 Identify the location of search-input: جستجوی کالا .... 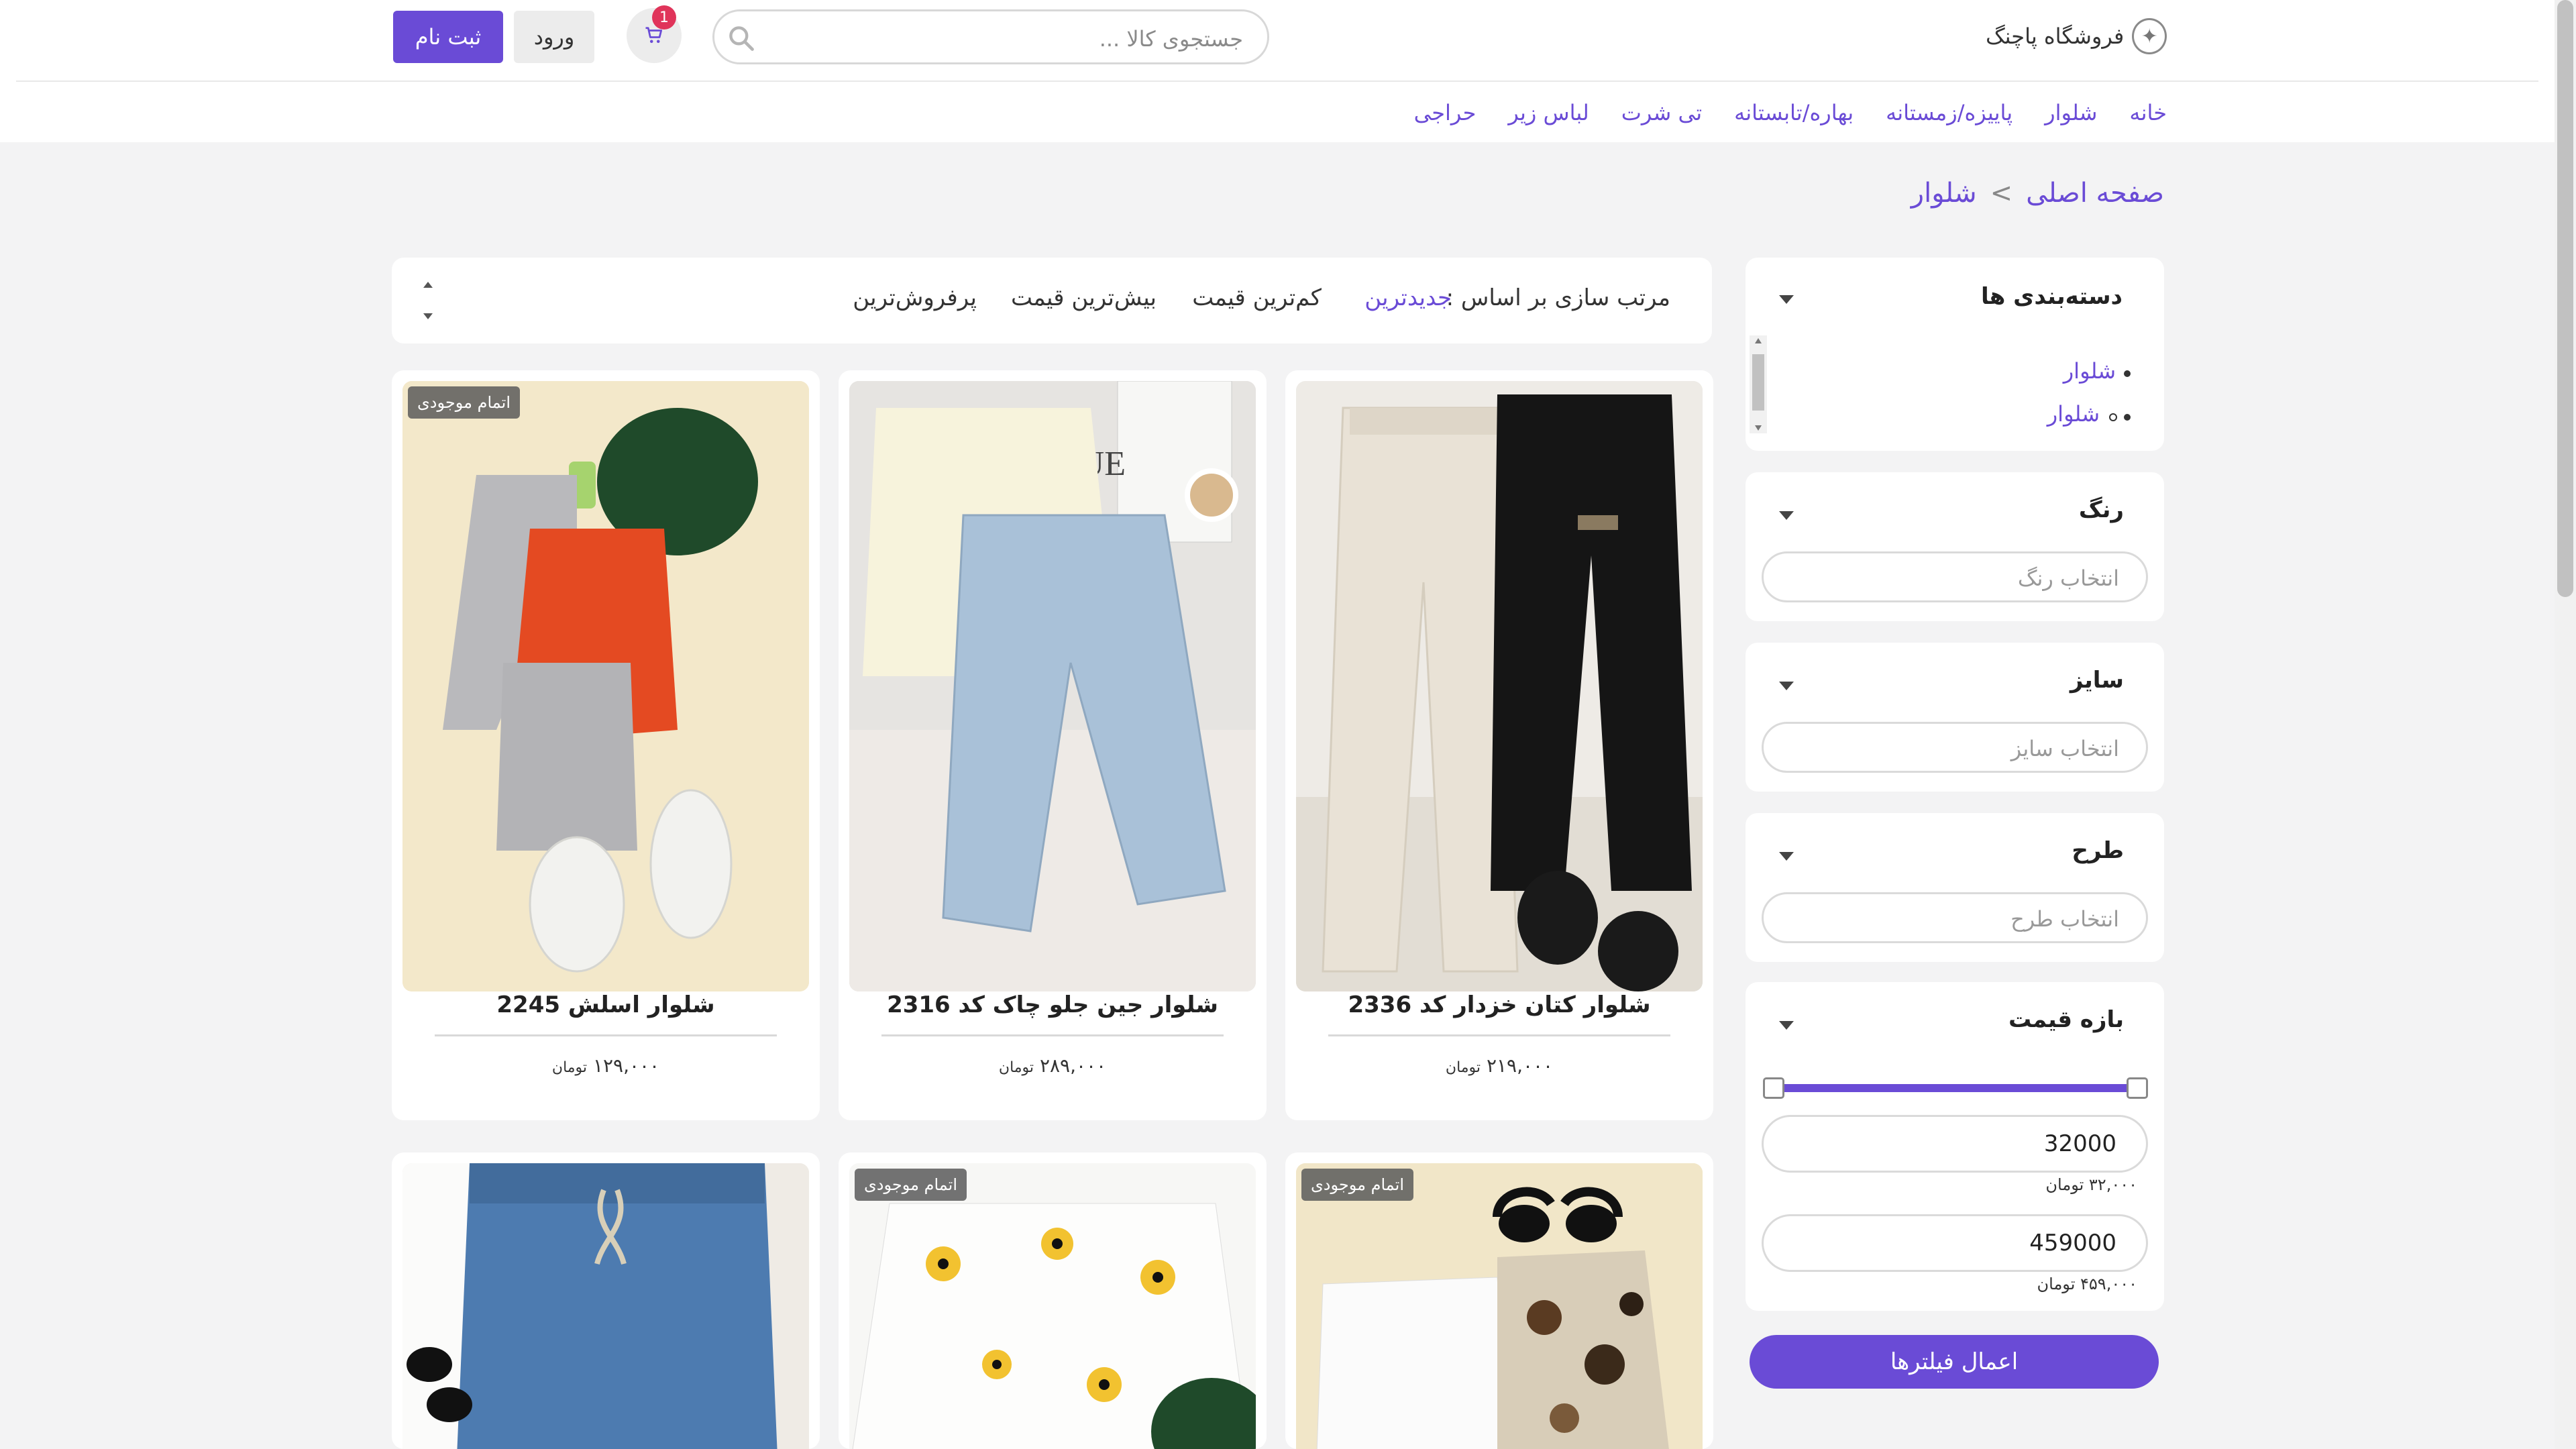
(990, 36).